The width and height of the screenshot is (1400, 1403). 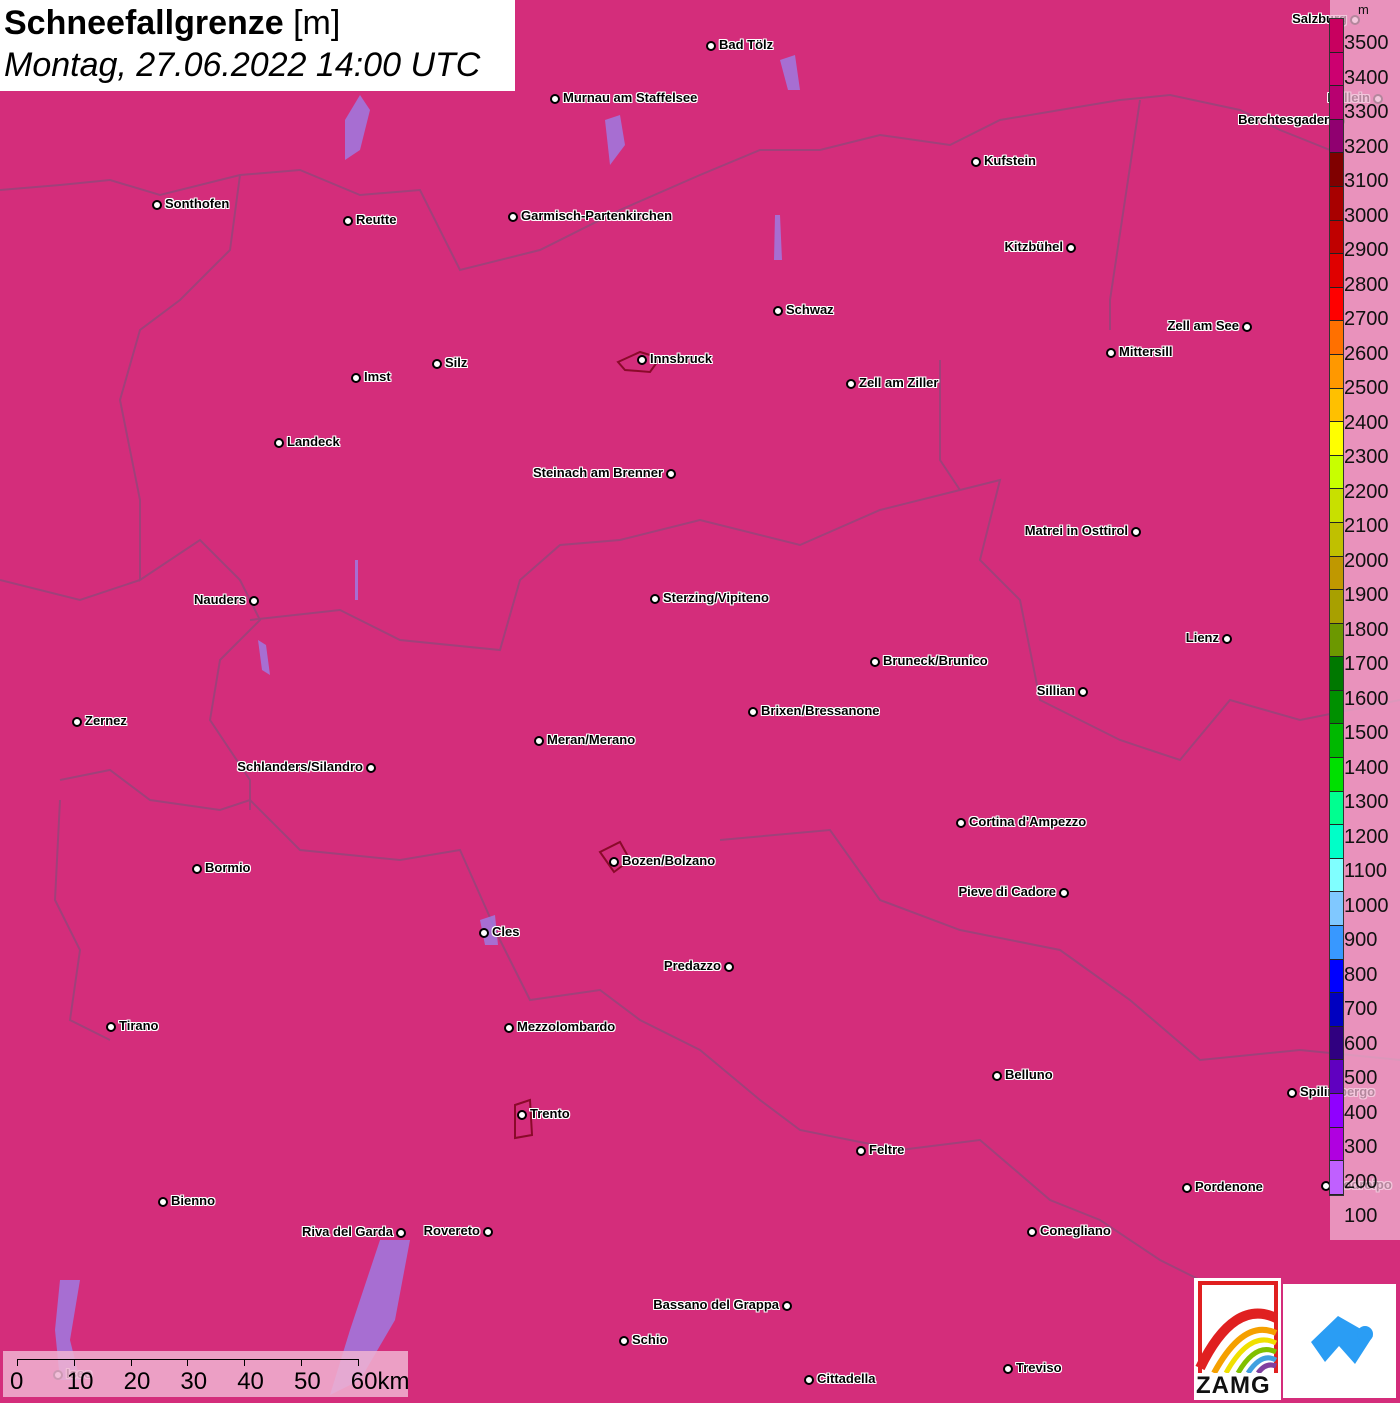 I want to click on legend-label: 2800, so click(x=1366, y=284).